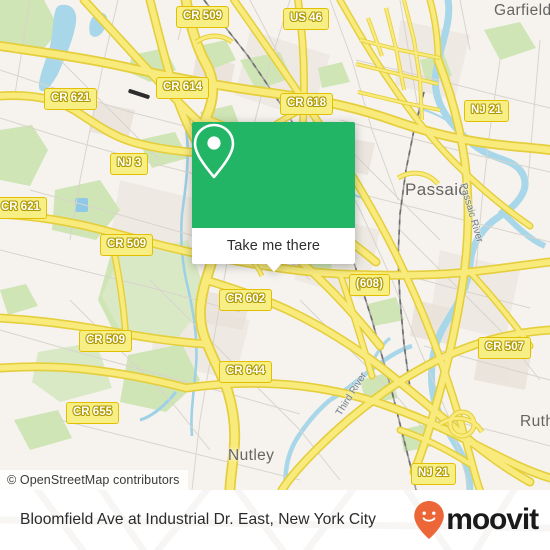 The image size is (550, 550). Describe the element at coordinates (245, 300) in the screenshot. I see `road-shield: CR 602` at that location.